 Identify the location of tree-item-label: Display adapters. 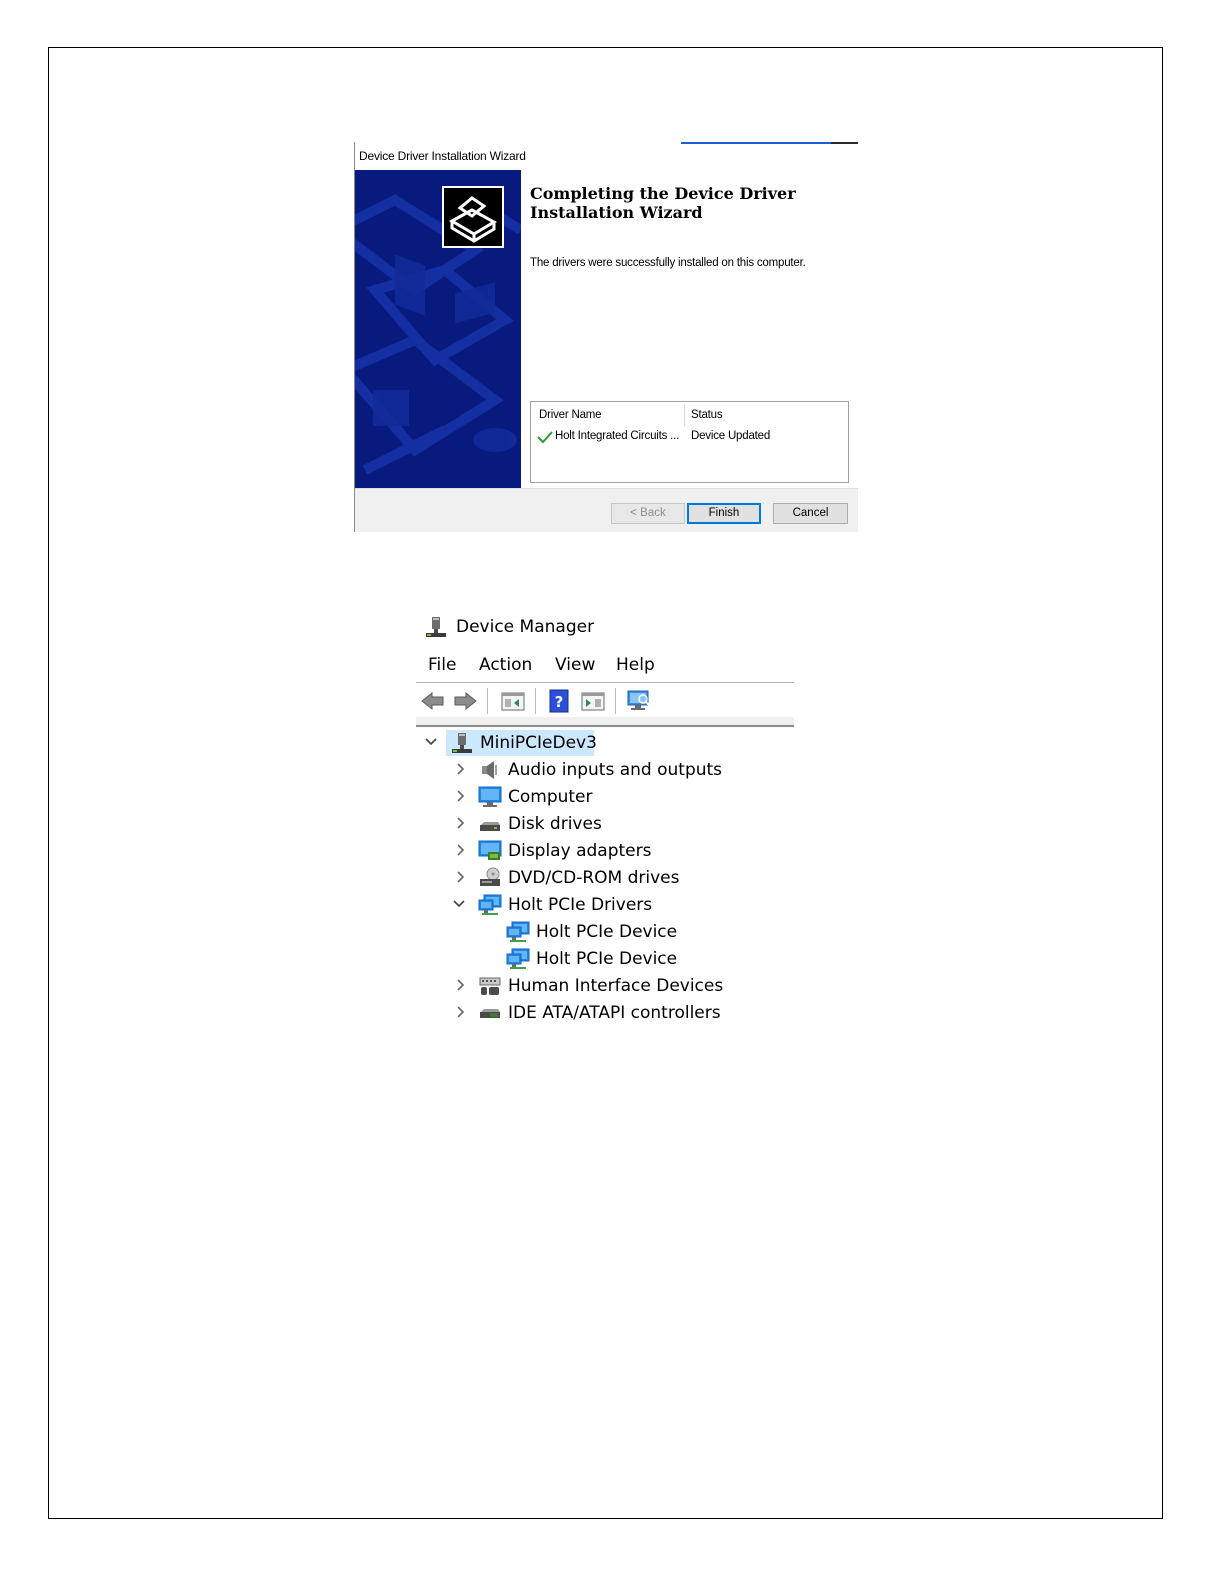
(580, 851).